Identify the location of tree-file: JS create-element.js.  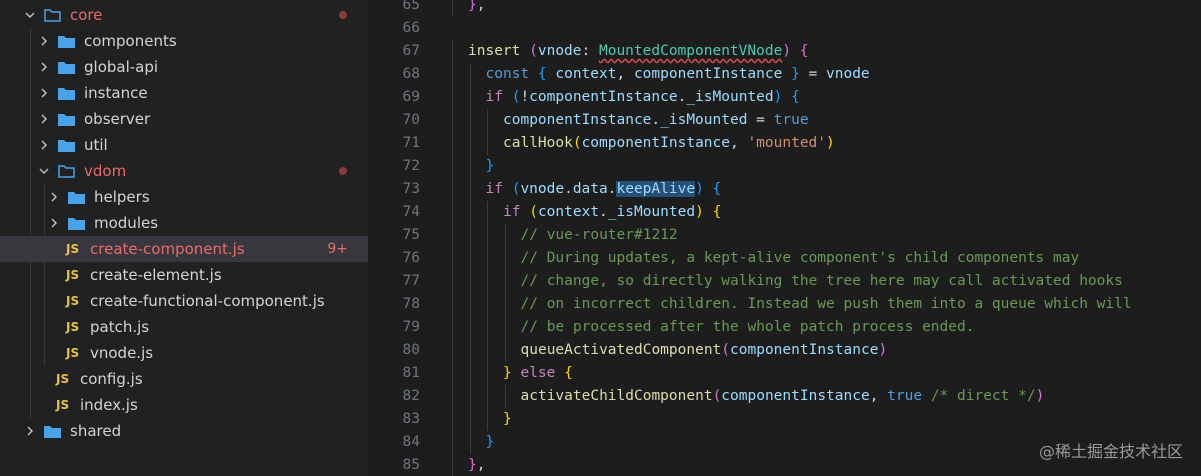
(184, 275).